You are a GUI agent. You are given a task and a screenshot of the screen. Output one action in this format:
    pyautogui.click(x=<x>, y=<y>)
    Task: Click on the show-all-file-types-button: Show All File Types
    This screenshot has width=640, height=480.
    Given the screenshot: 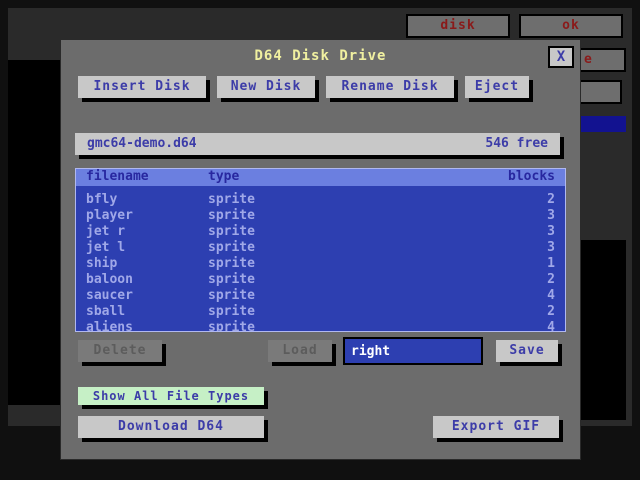 What is the action you would take?
    pyautogui.click(x=171, y=396)
    